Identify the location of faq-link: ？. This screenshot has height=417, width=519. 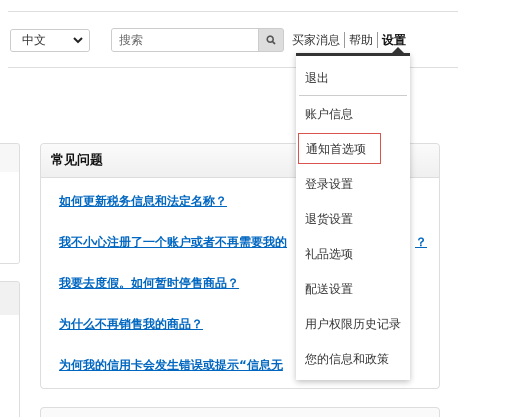
(421, 241).